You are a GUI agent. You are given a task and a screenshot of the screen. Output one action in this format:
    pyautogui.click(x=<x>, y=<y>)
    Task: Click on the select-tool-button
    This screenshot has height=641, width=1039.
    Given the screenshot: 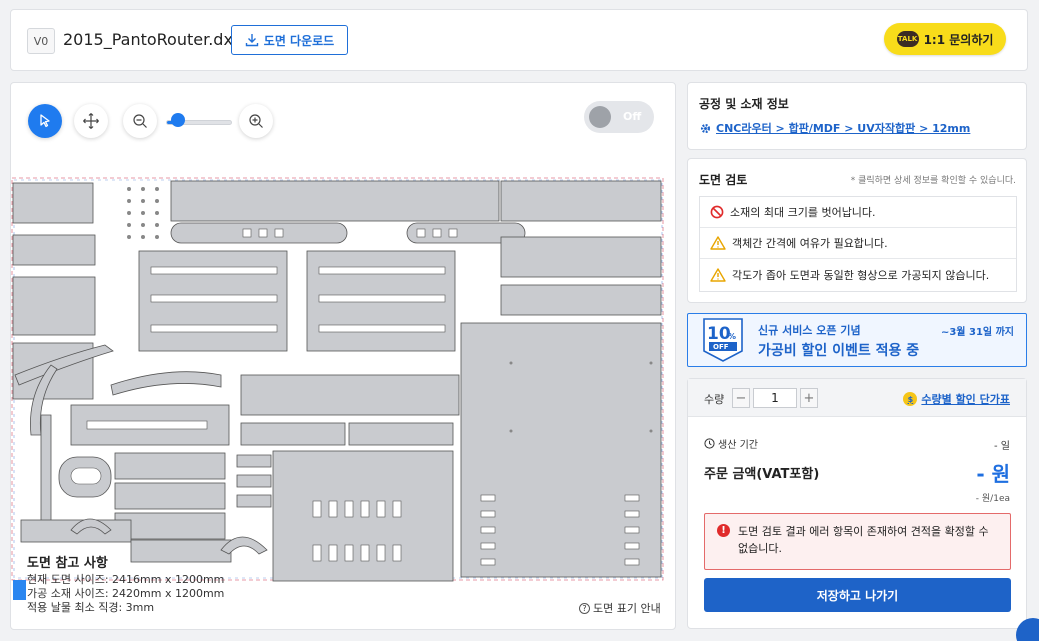 What is the action you would take?
    pyautogui.click(x=45, y=121)
    